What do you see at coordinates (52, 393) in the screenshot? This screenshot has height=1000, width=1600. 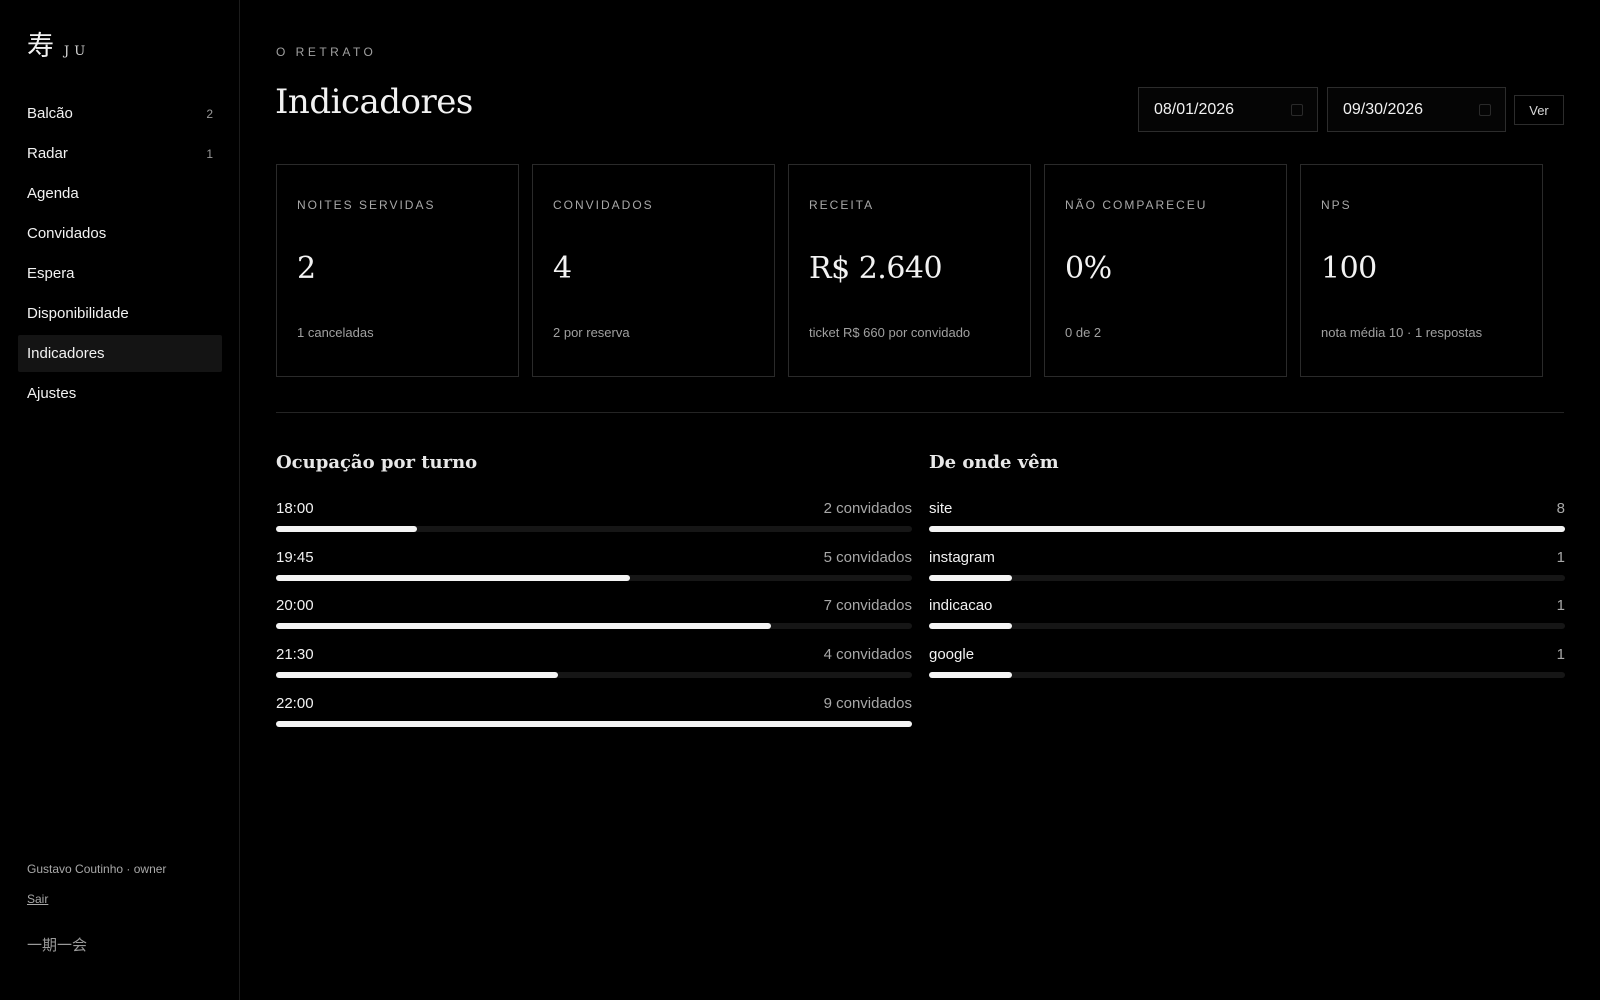 I see `sidebar-item-label: Ajustes` at bounding box center [52, 393].